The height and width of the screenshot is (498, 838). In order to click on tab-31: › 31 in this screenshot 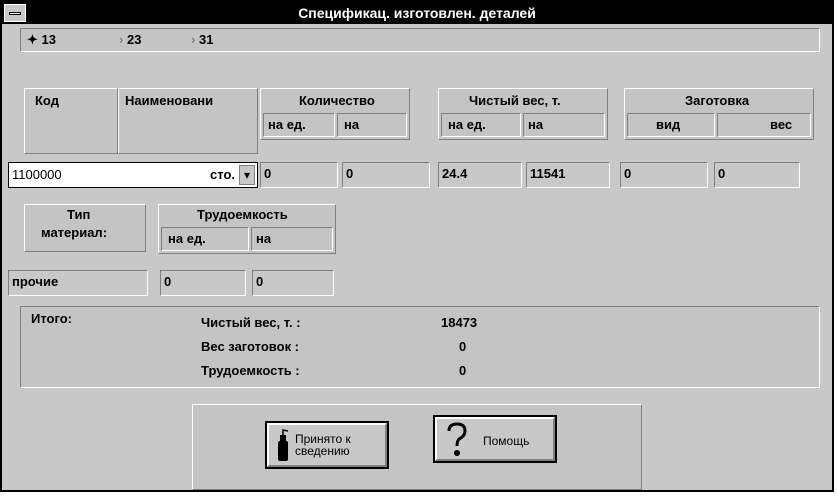, I will do `click(202, 40)`.